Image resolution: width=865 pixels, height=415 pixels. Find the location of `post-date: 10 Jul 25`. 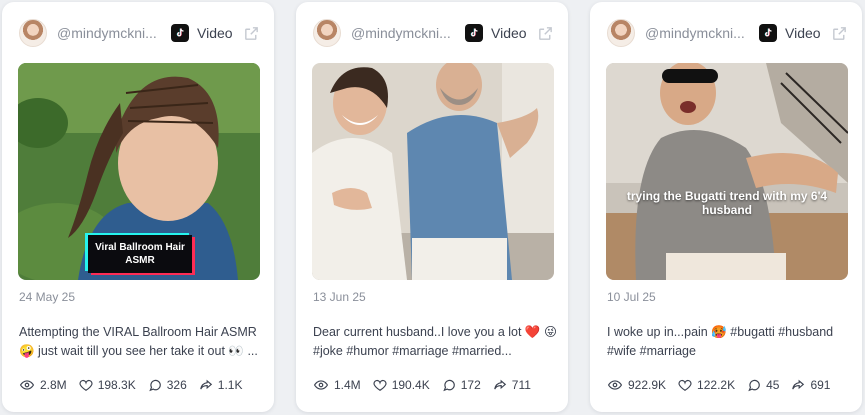

post-date: 10 Jul 25 is located at coordinates (631, 297).